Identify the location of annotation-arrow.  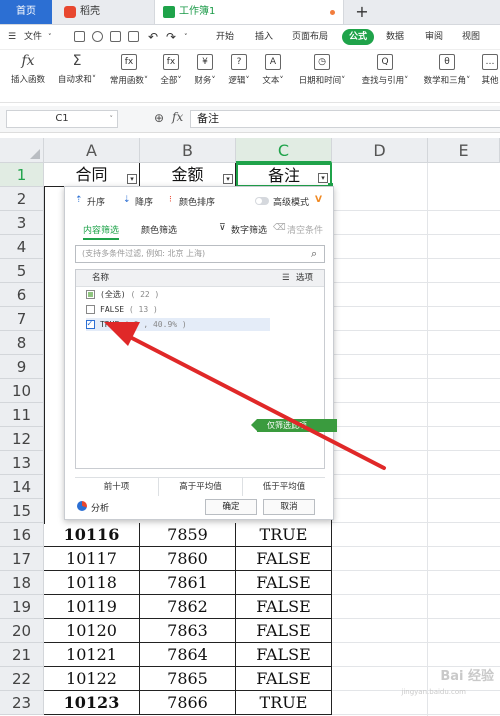
(245, 396).